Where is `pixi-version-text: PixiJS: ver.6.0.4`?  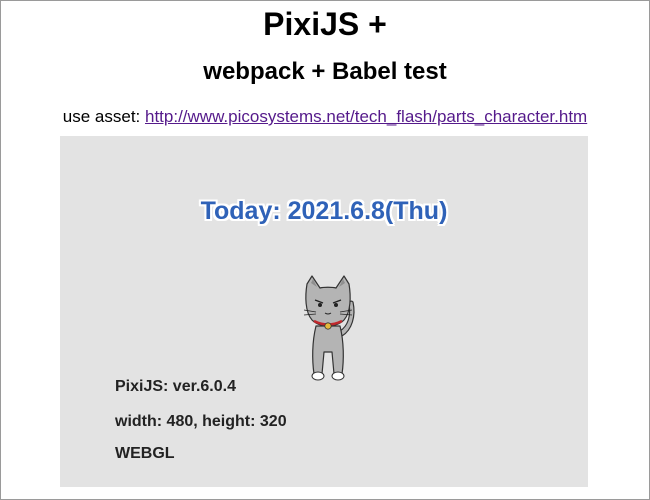 pixi-version-text: PixiJS: ver.6.0.4 is located at coordinates (175, 386).